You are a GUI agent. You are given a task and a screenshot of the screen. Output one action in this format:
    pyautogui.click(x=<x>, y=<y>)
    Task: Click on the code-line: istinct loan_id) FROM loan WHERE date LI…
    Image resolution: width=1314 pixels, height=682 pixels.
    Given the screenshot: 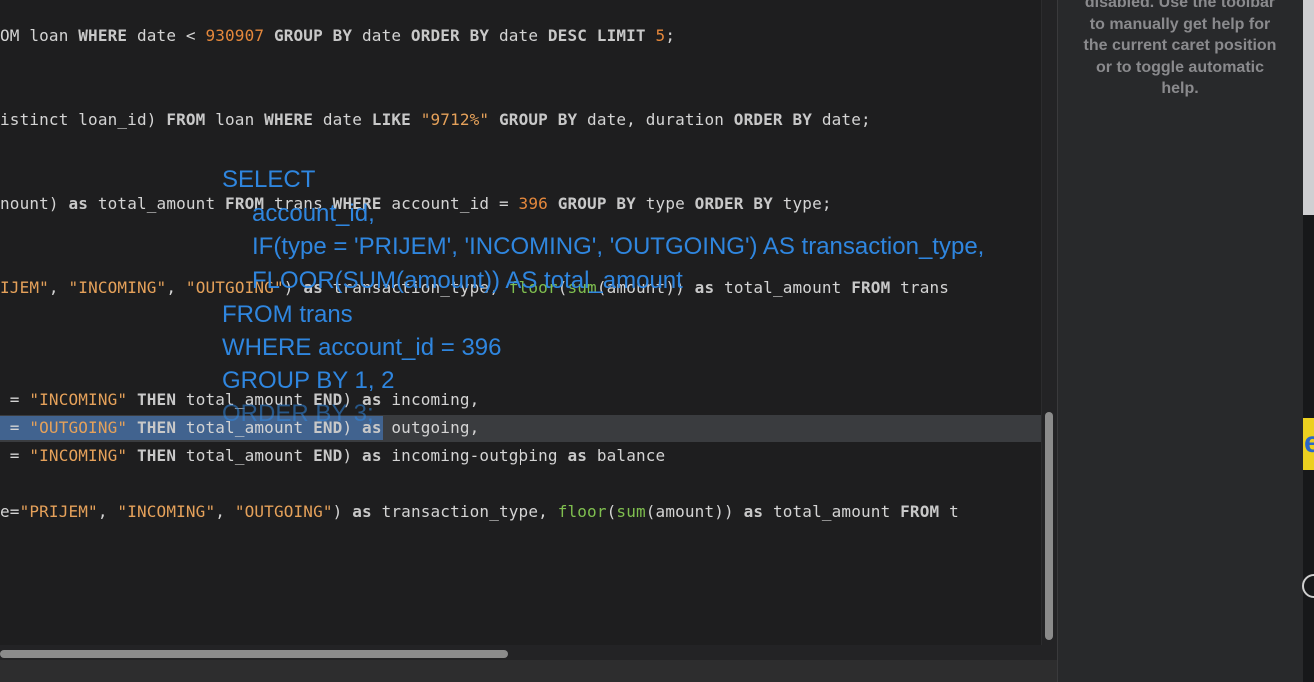 What is the action you would take?
    pyautogui.click(x=435, y=120)
    